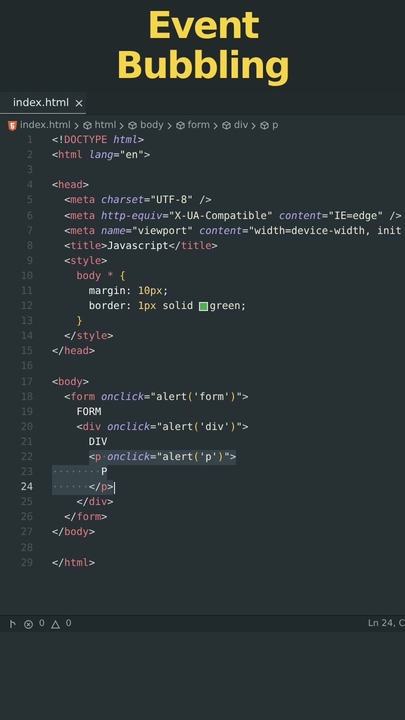  I want to click on code-token: style, so click(86, 261).